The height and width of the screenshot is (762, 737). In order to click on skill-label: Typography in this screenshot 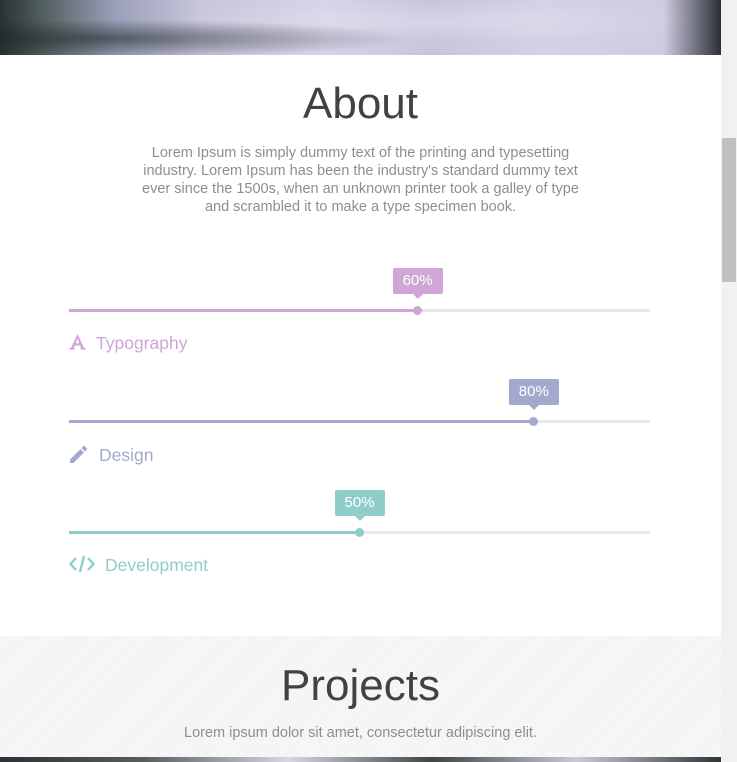, I will do `click(142, 343)`.